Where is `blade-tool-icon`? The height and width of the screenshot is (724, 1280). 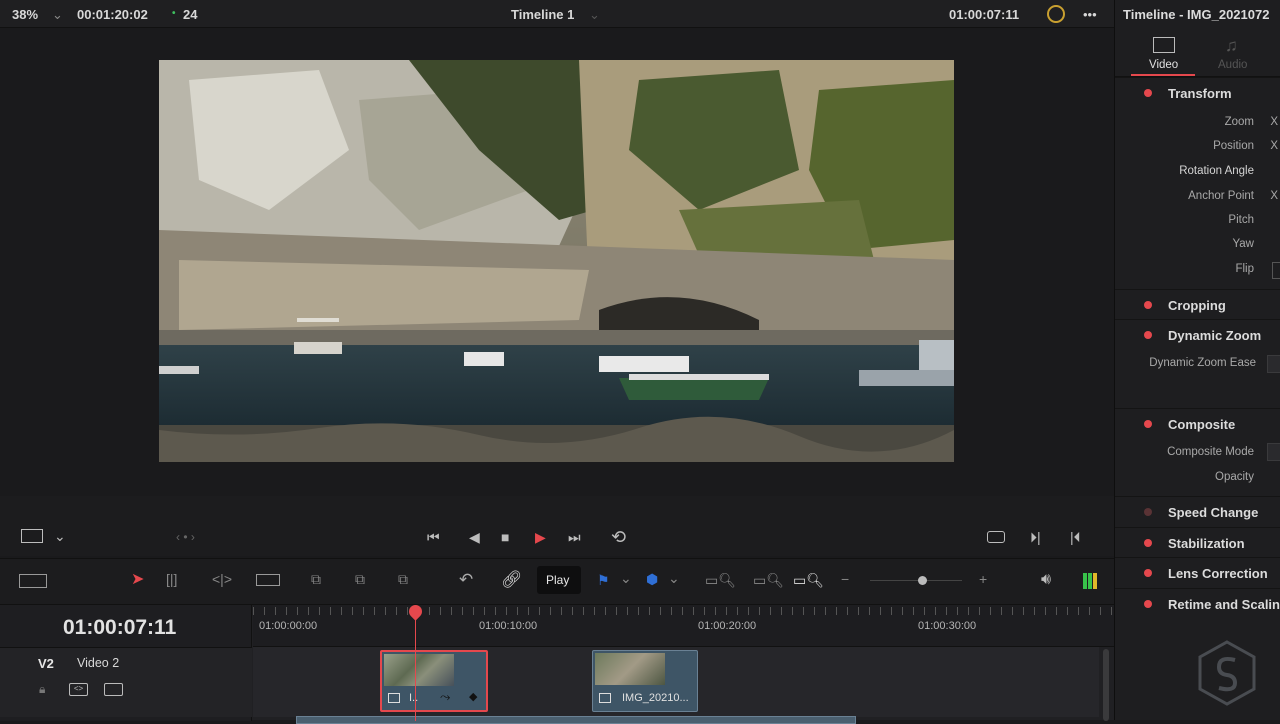 blade-tool-icon is located at coordinates (268, 580).